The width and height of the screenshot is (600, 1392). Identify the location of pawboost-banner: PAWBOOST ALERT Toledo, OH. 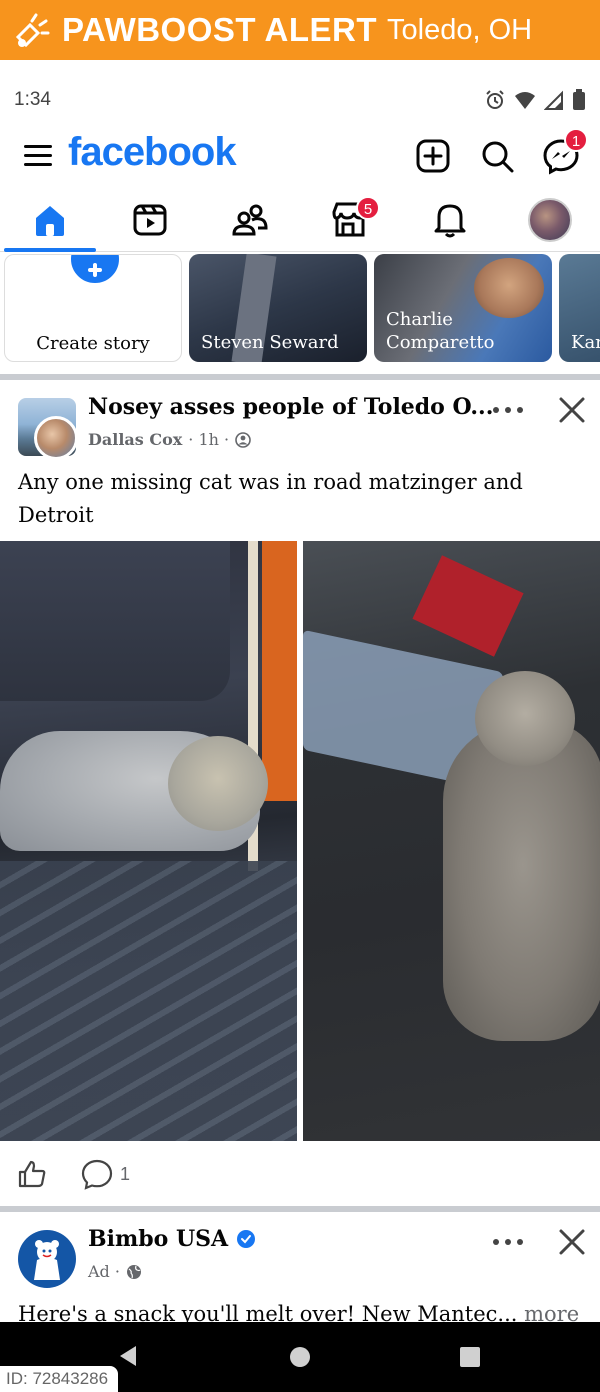
(300, 30).